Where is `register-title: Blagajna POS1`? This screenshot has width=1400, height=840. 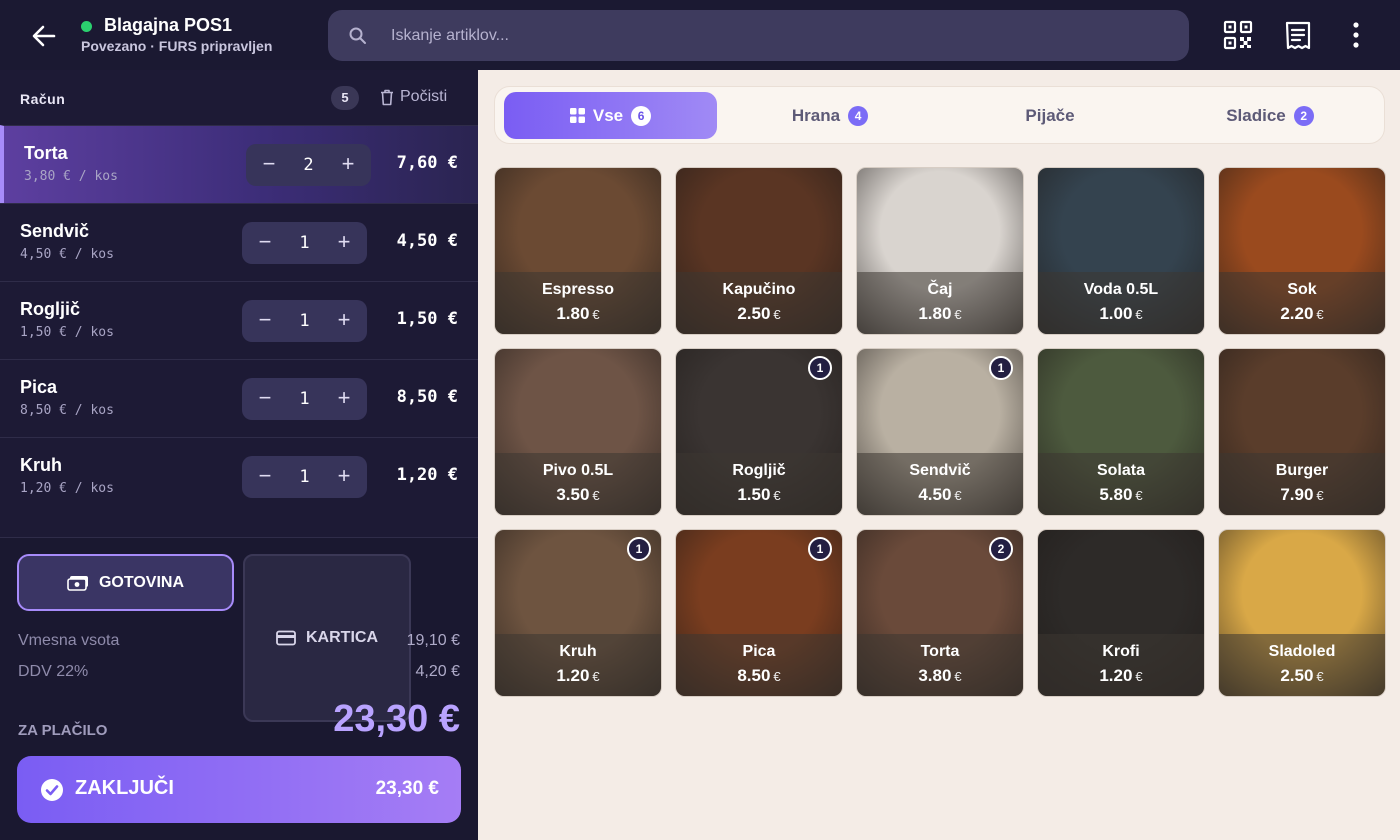 register-title: Blagajna POS1 is located at coordinates (168, 25).